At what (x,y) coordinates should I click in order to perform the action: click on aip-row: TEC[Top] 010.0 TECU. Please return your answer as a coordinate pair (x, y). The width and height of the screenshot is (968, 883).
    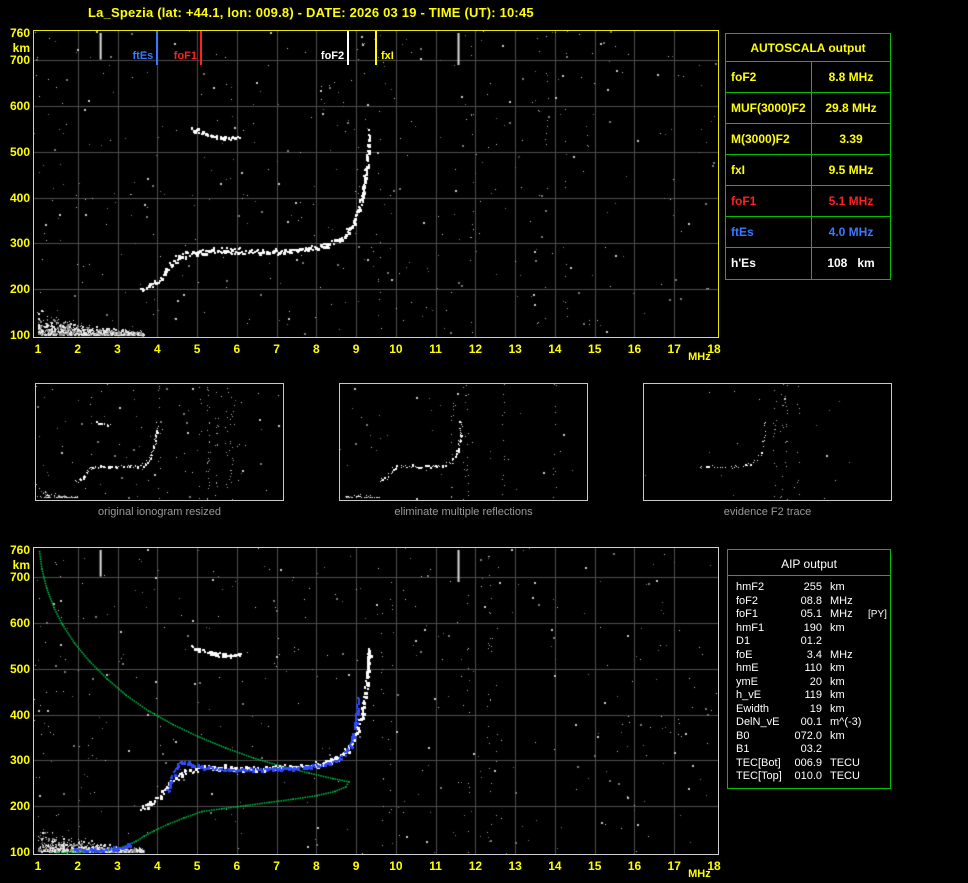
    Looking at the image, I should click on (809, 777).